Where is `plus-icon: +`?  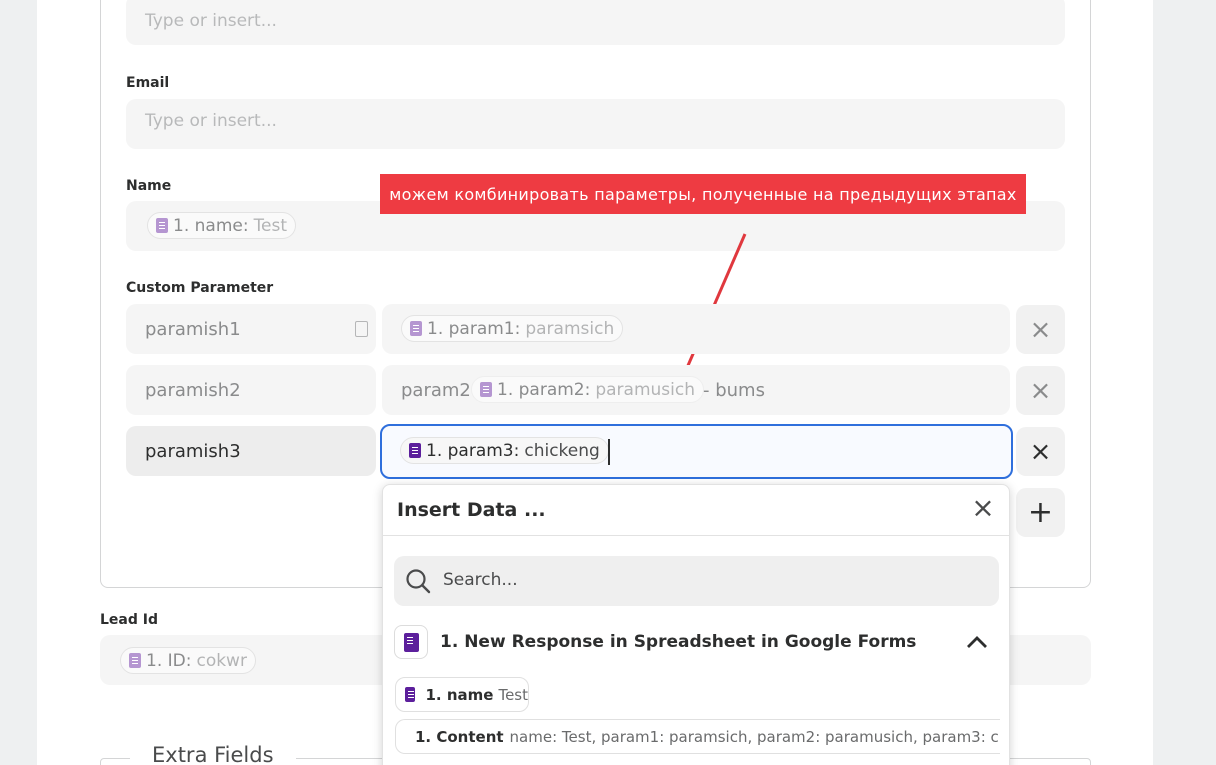 plus-icon: + is located at coordinates (1040, 512).